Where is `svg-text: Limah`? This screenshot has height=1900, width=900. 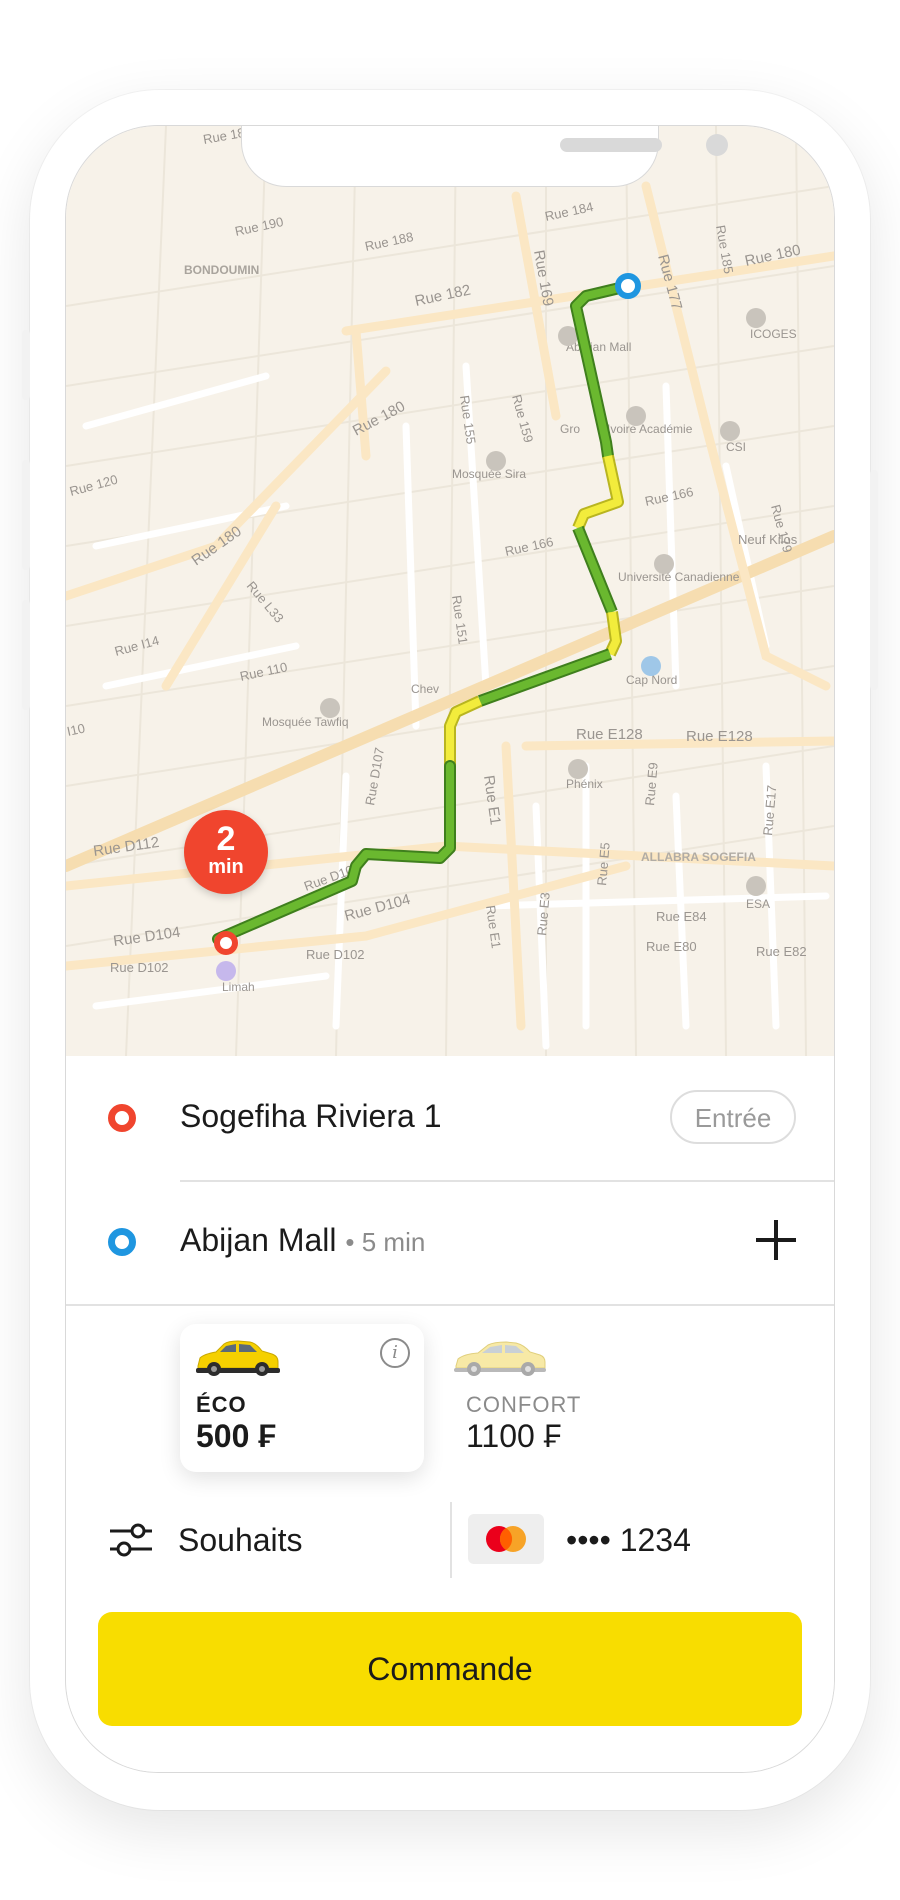
svg-text: Limah is located at coordinates (238, 987).